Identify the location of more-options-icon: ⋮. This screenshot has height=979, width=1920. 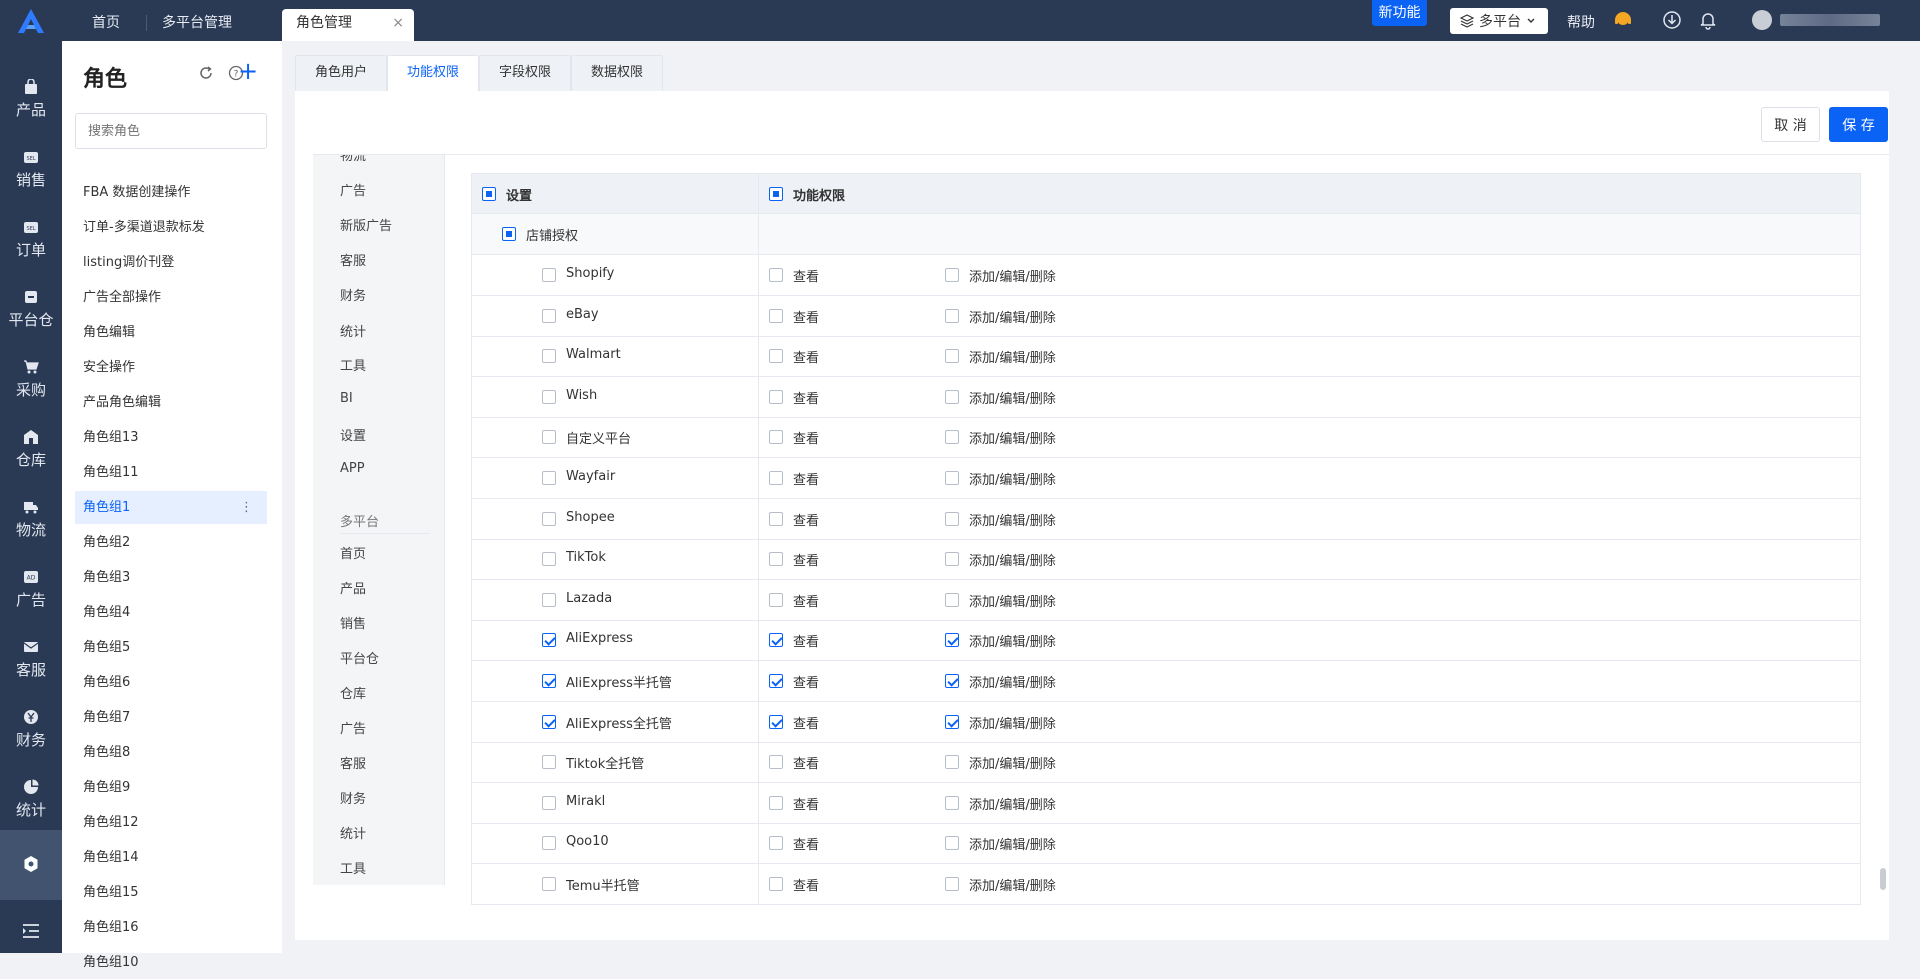
(246, 507).